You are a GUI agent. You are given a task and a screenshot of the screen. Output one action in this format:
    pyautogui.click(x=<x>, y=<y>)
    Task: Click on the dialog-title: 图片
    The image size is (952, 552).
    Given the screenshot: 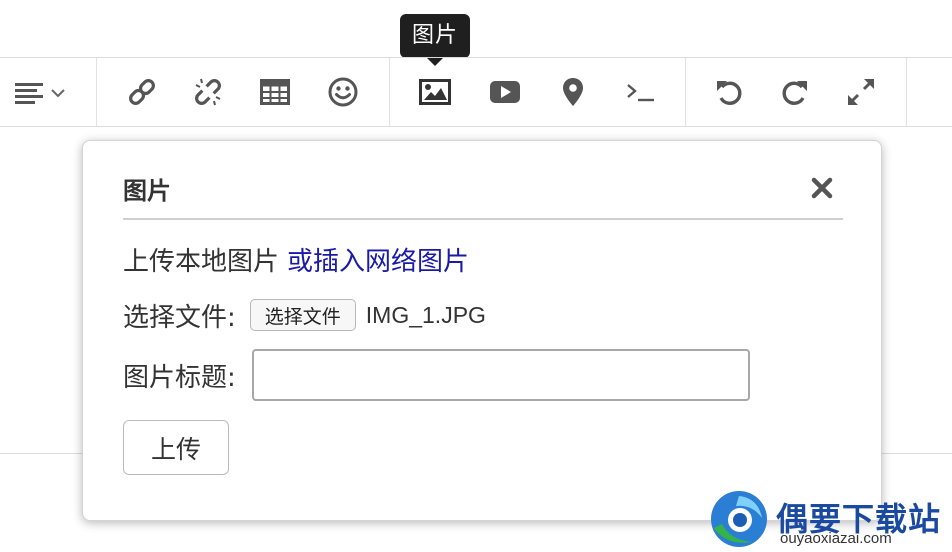 What is the action you would take?
    pyautogui.click(x=147, y=191)
    